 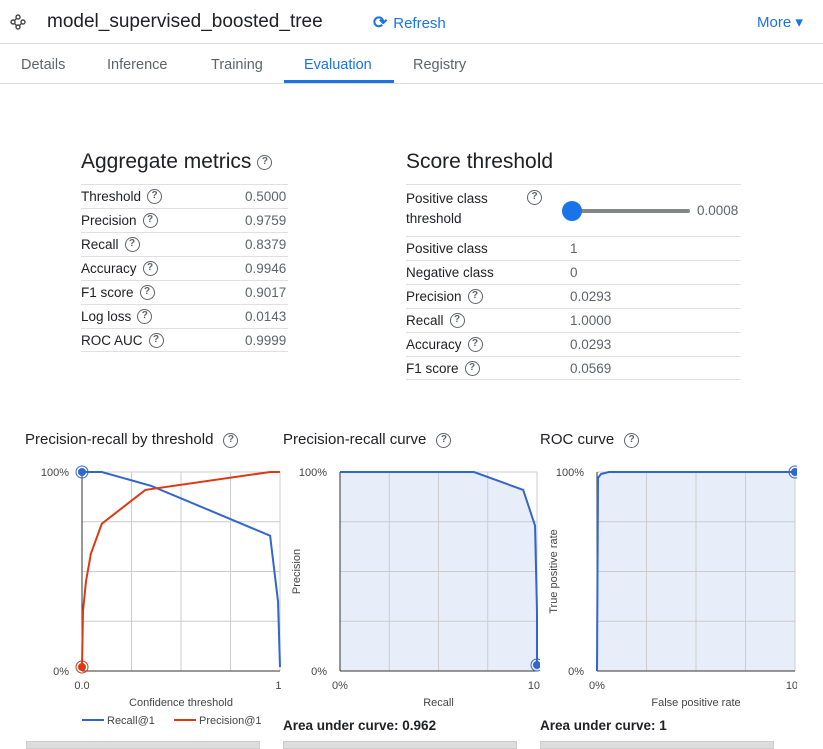 I want to click on tab-inference: Inference, so click(x=137, y=65).